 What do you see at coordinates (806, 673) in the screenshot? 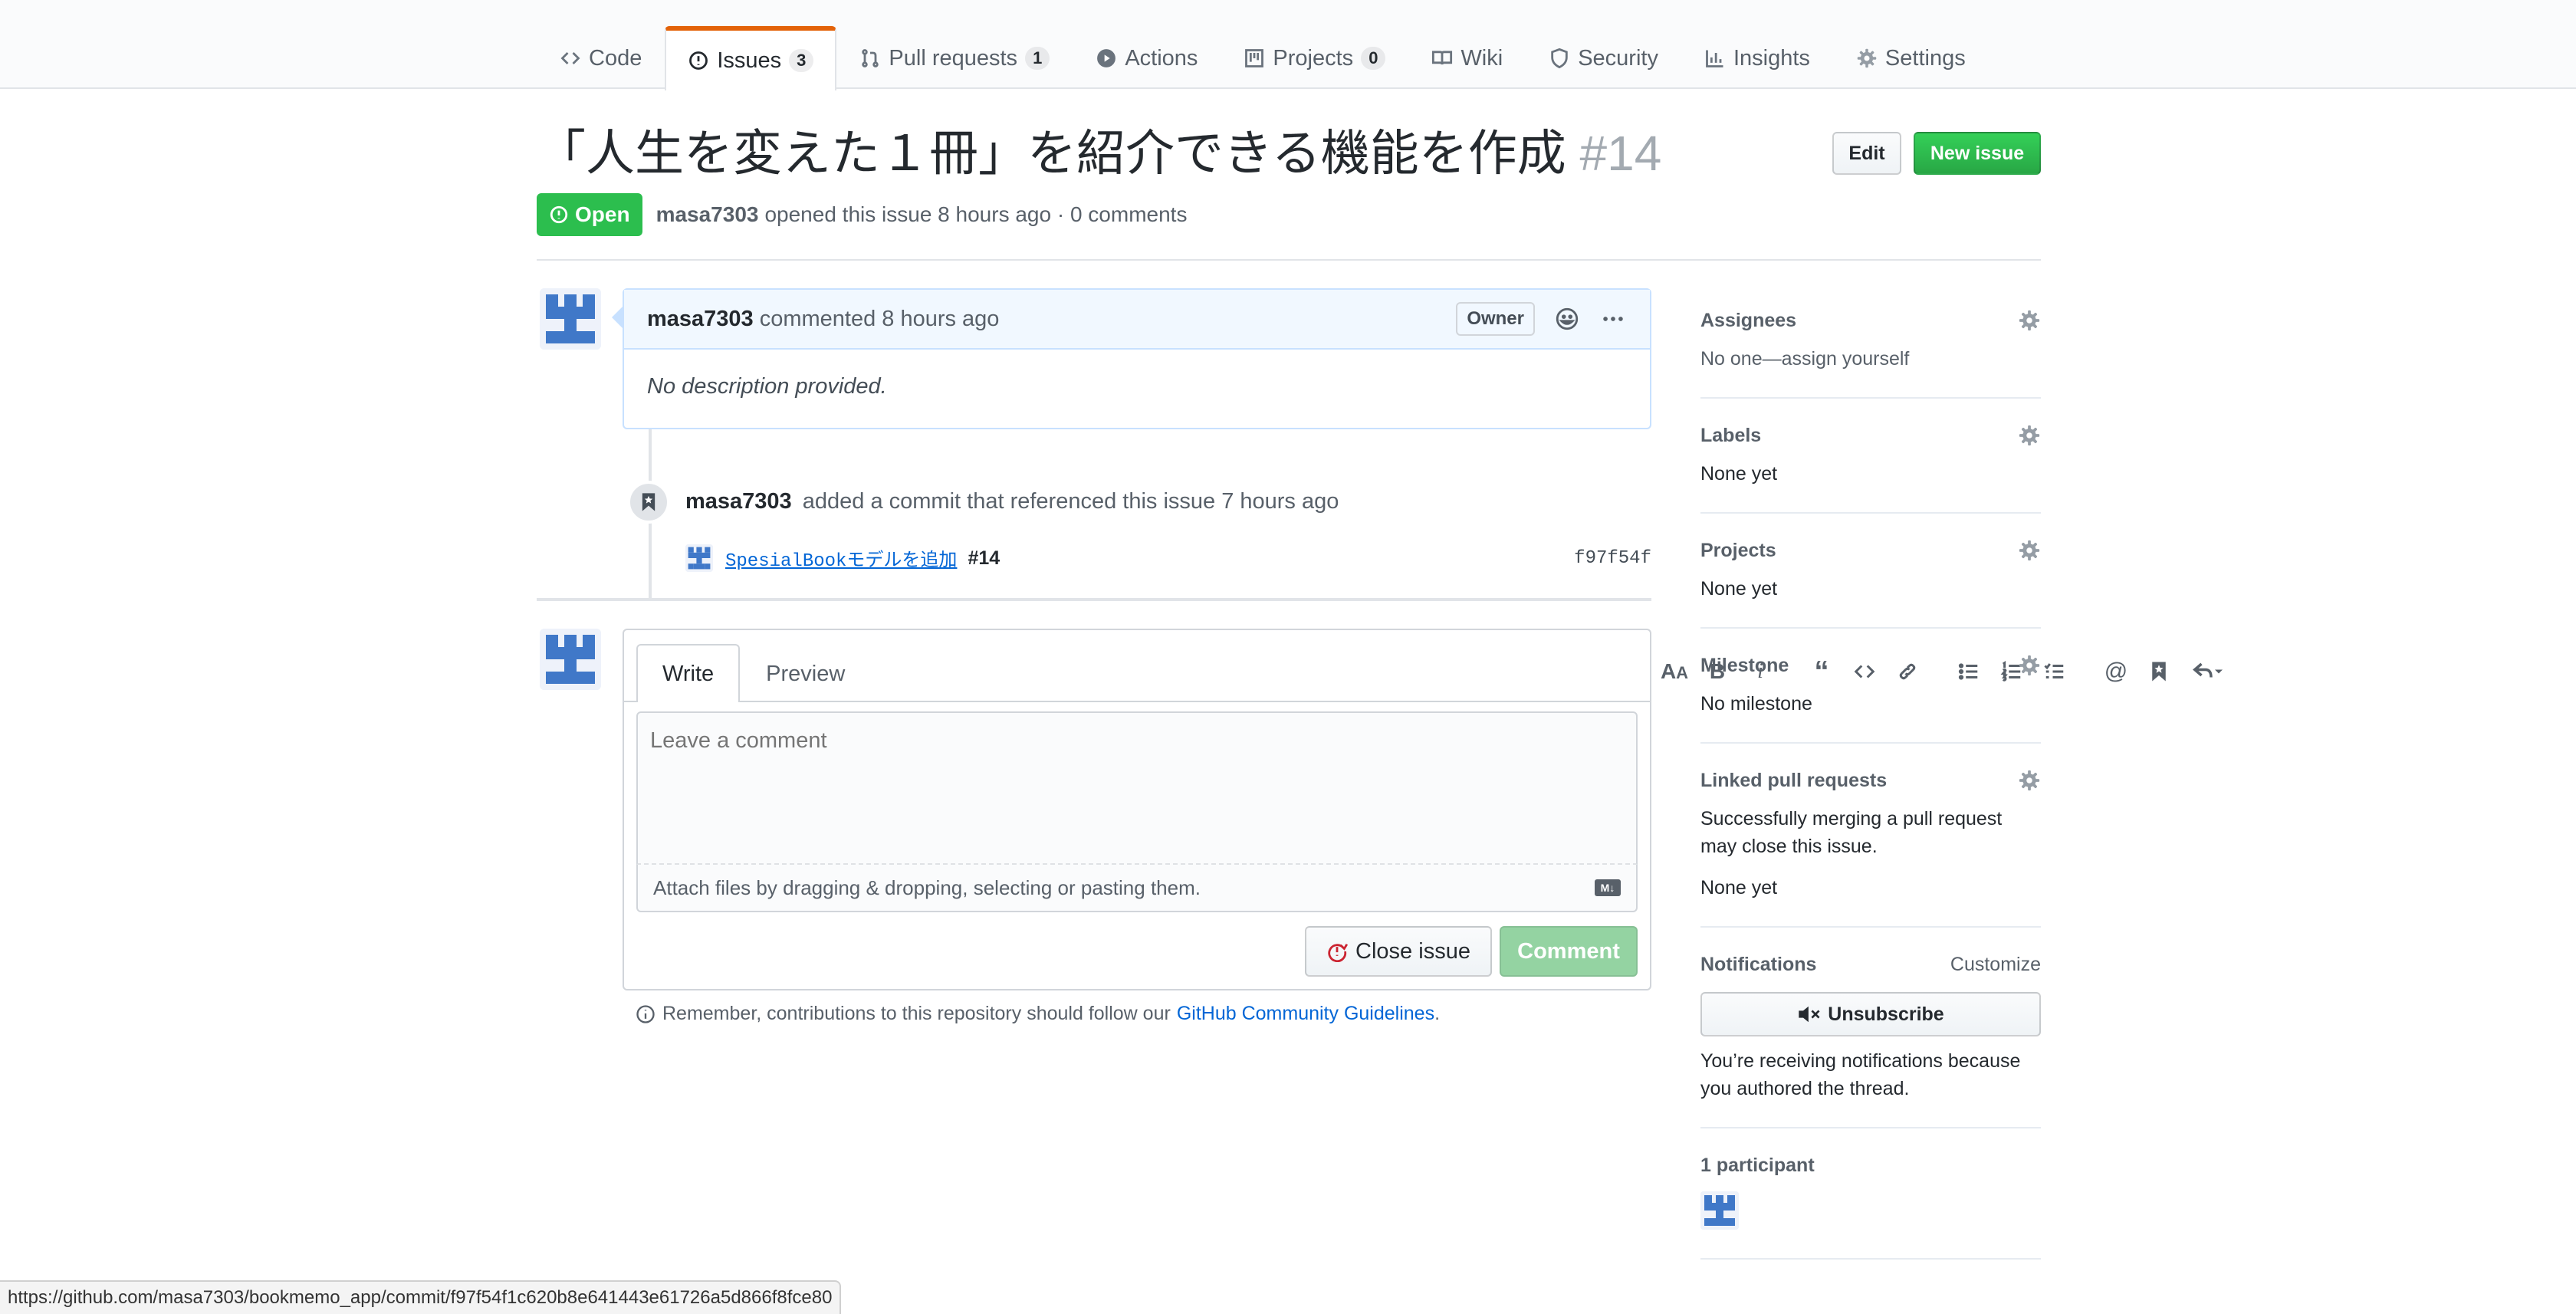
I see `tab-preview: Preview` at bounding box center [806, 673].